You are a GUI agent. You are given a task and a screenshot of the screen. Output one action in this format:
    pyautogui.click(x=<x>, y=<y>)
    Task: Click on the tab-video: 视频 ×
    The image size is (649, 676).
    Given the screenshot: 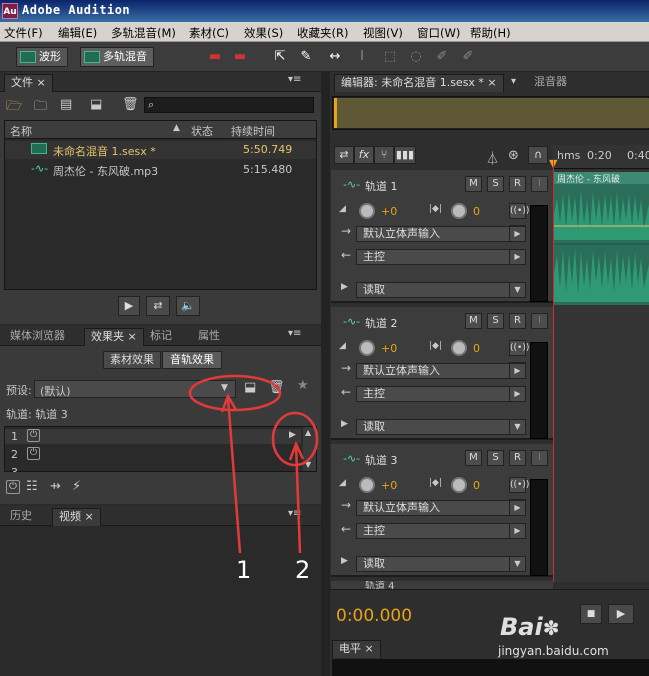 What is the action you would take?
    pyautogui.click(x=76, y=517)
    